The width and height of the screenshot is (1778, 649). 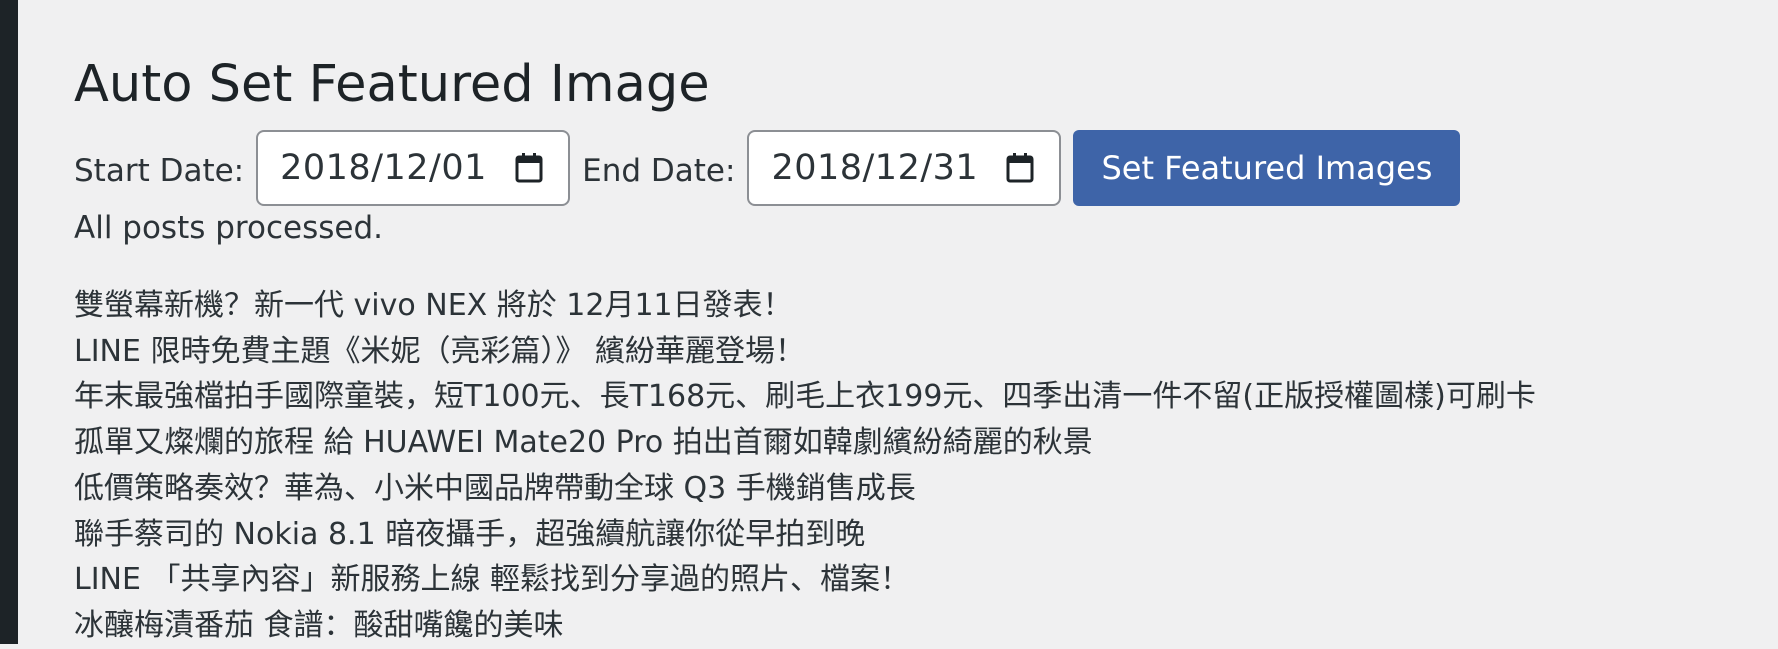 I want to click on page-title: Auto Set Featured Image, so click(x=392, y=84).